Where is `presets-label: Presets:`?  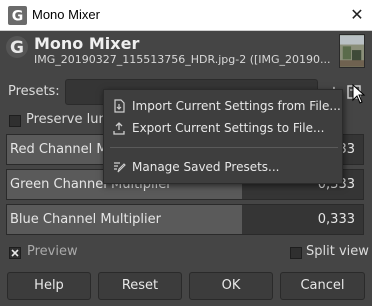
presets-label: Presets: is located at coordinates (34, 91).